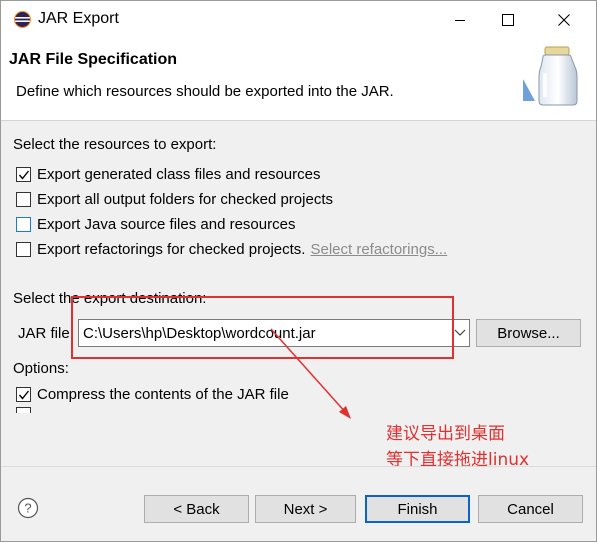 This screenshot has width=597, height=543. I want to click on help-icon: ?, so click(28, 508).